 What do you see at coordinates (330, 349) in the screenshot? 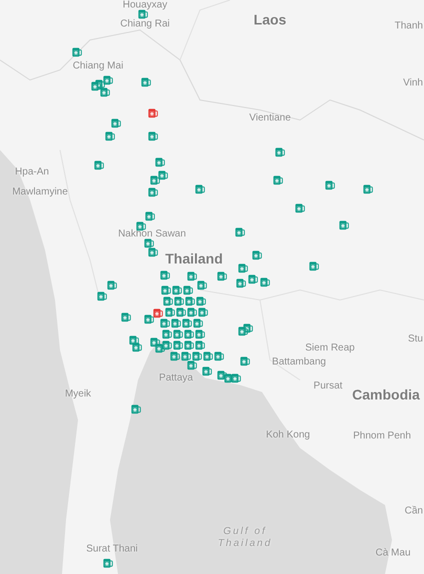
I see `city-label: Siem Reap` at bounding box center [330, 349].